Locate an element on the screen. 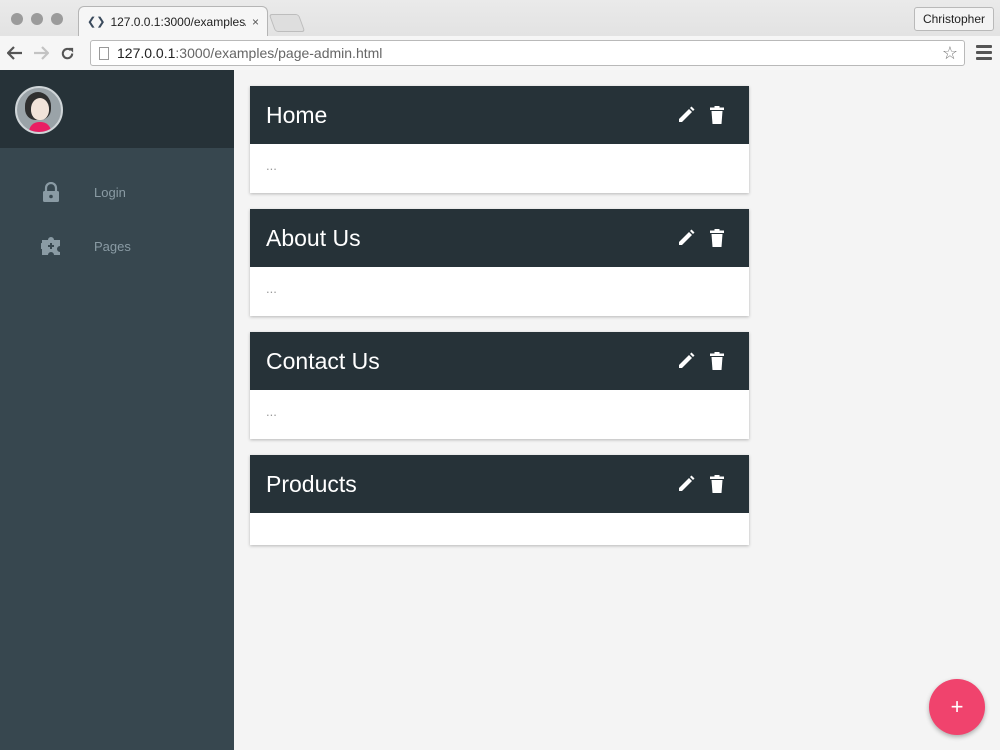 Image resolution: width=1000 pixels, height=750 pixels. page-title: Contact Us is located at coordinates (323, 360).